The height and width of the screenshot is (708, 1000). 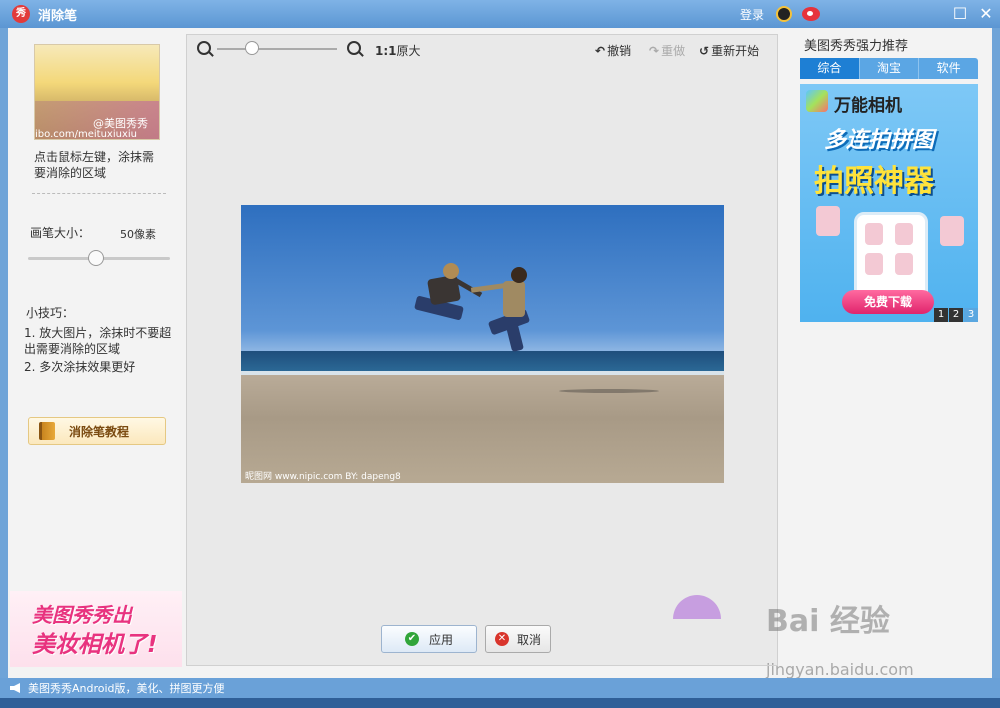 What do you see at coordinates (440, 639) in the screenshot?
I see `apply-label: 应用` at bounding box center [440, 639].